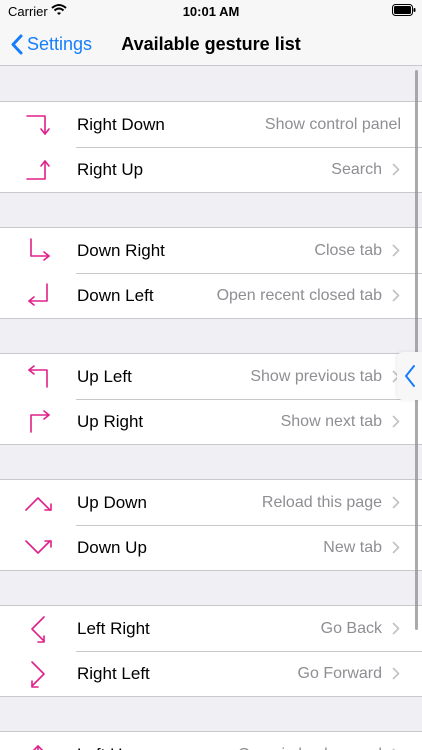 The width and height of the screenshot is (422, 750). What do you see at coordinates (299, 295) in the screenshot?
I see `gesture-action: Open recent closed tab` at bounding box center [299, 295].